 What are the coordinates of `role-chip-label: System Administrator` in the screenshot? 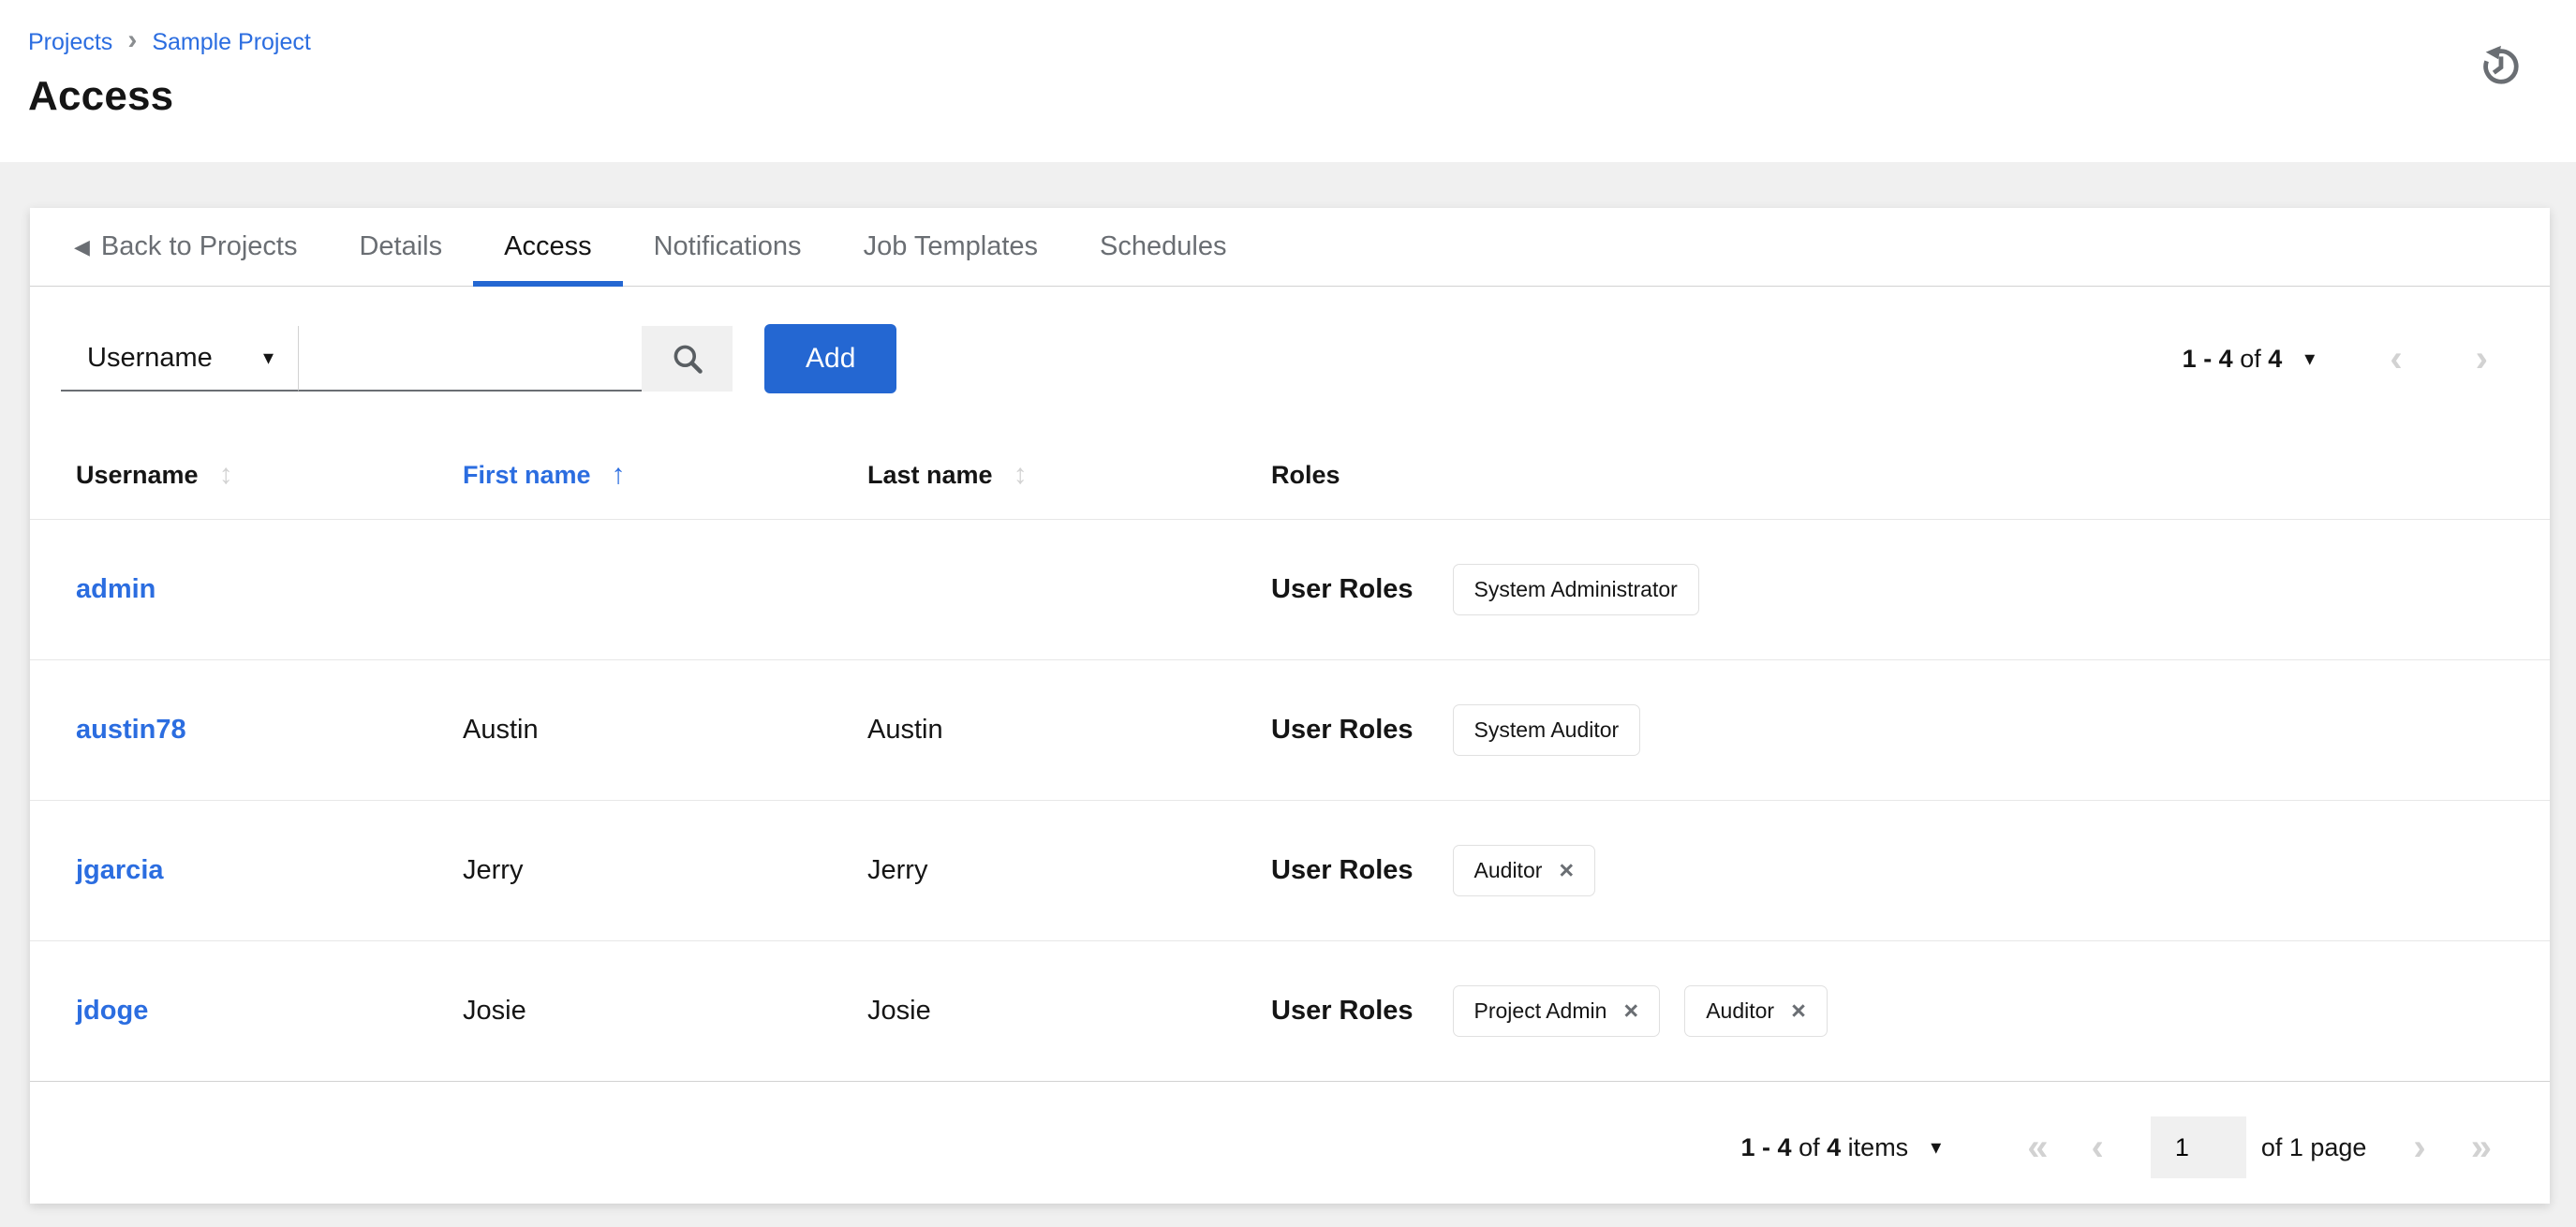 It's located at (1575, 589).